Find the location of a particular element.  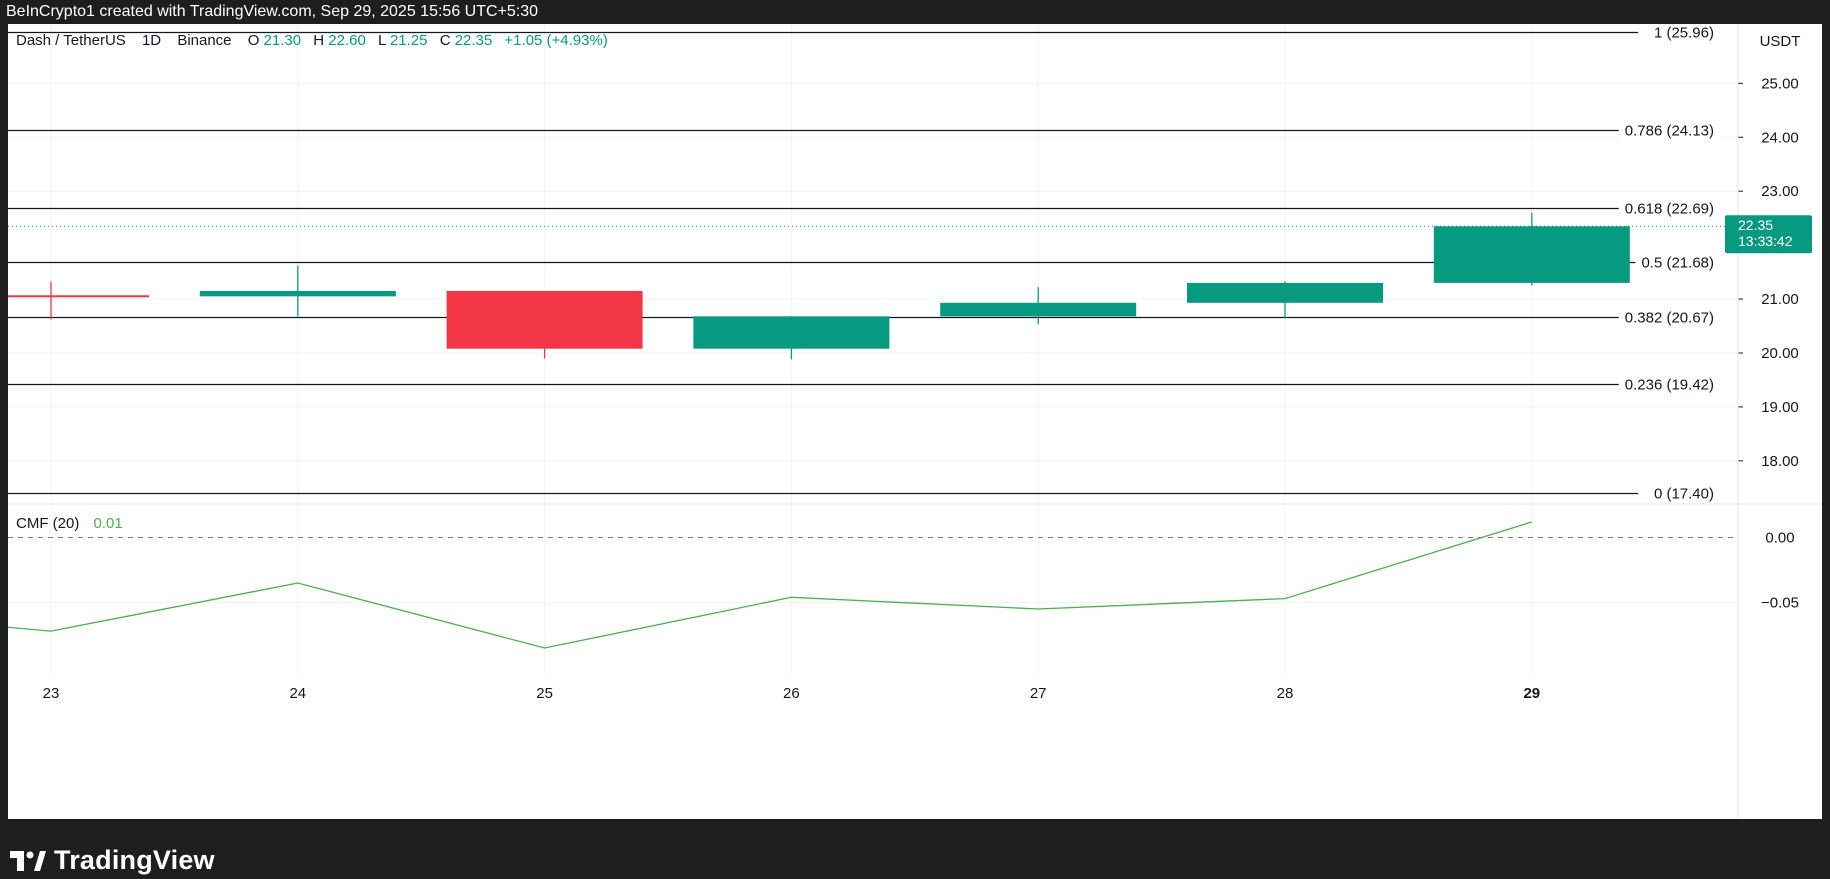

time-axis-label: 26 is located at coordinates (791, 693).